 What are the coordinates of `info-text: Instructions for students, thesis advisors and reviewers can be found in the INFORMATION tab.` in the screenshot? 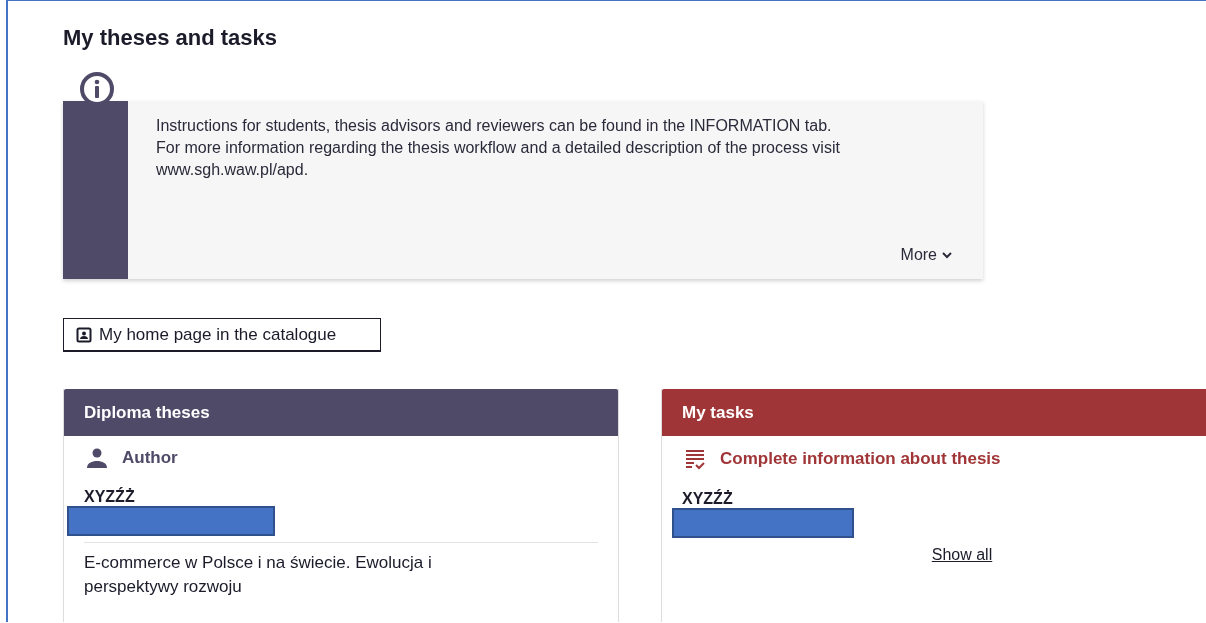 It's located at (494, 126).